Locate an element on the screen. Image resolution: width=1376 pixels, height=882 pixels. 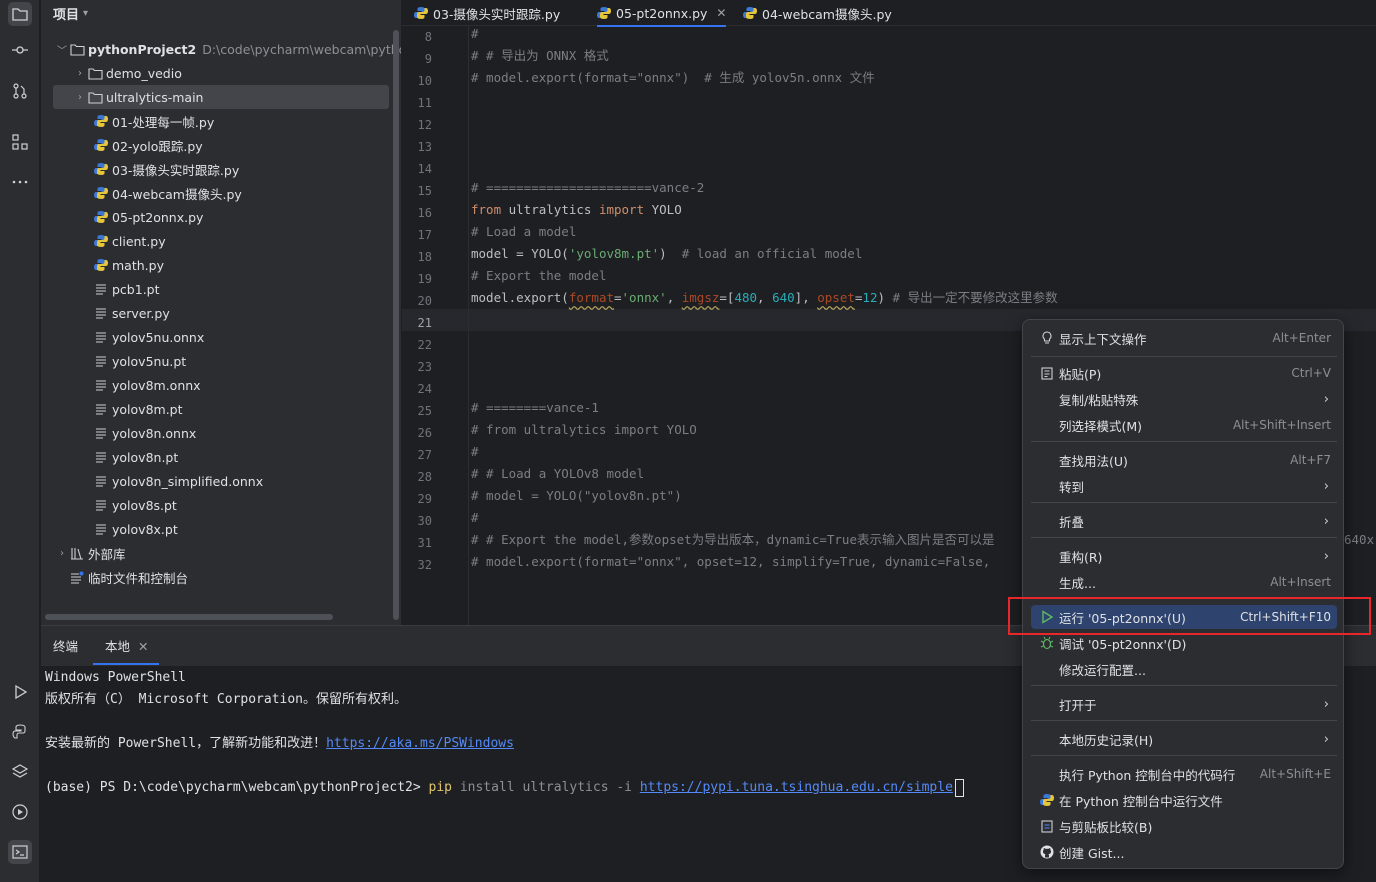
menu-item-generate: 生成... Alt+Insert is located at coordinates (1184, 582).